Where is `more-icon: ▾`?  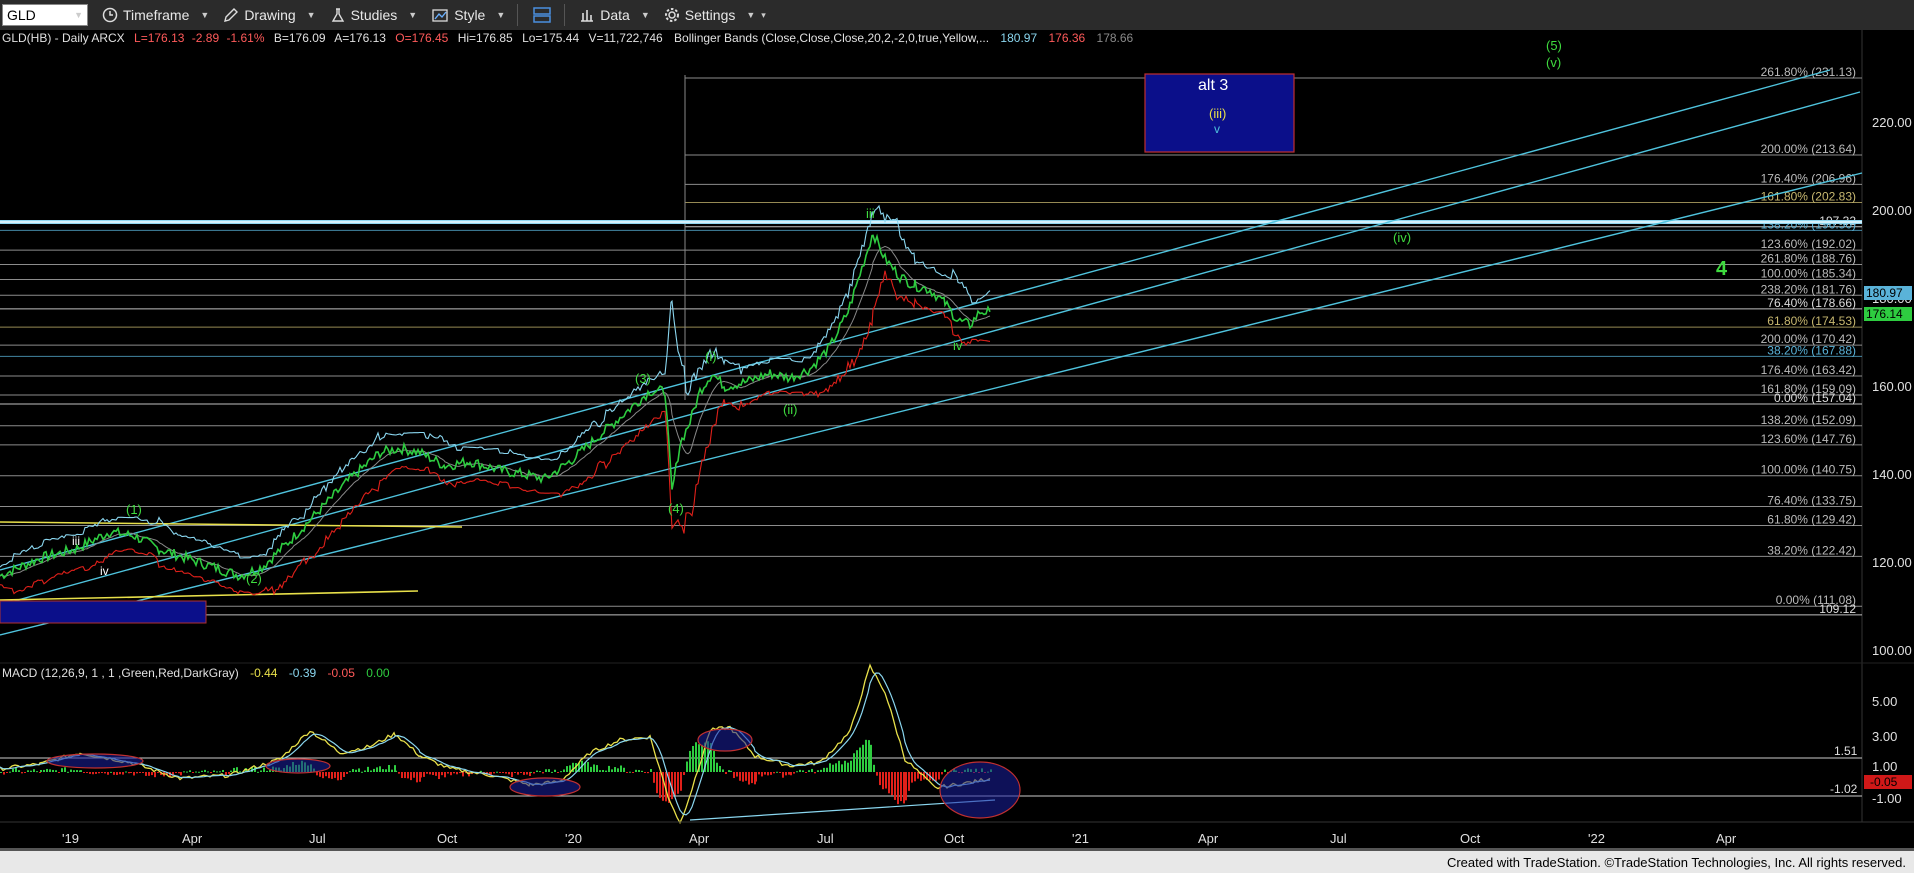
more-icon: ▾ is located at coordinates (763, 15).